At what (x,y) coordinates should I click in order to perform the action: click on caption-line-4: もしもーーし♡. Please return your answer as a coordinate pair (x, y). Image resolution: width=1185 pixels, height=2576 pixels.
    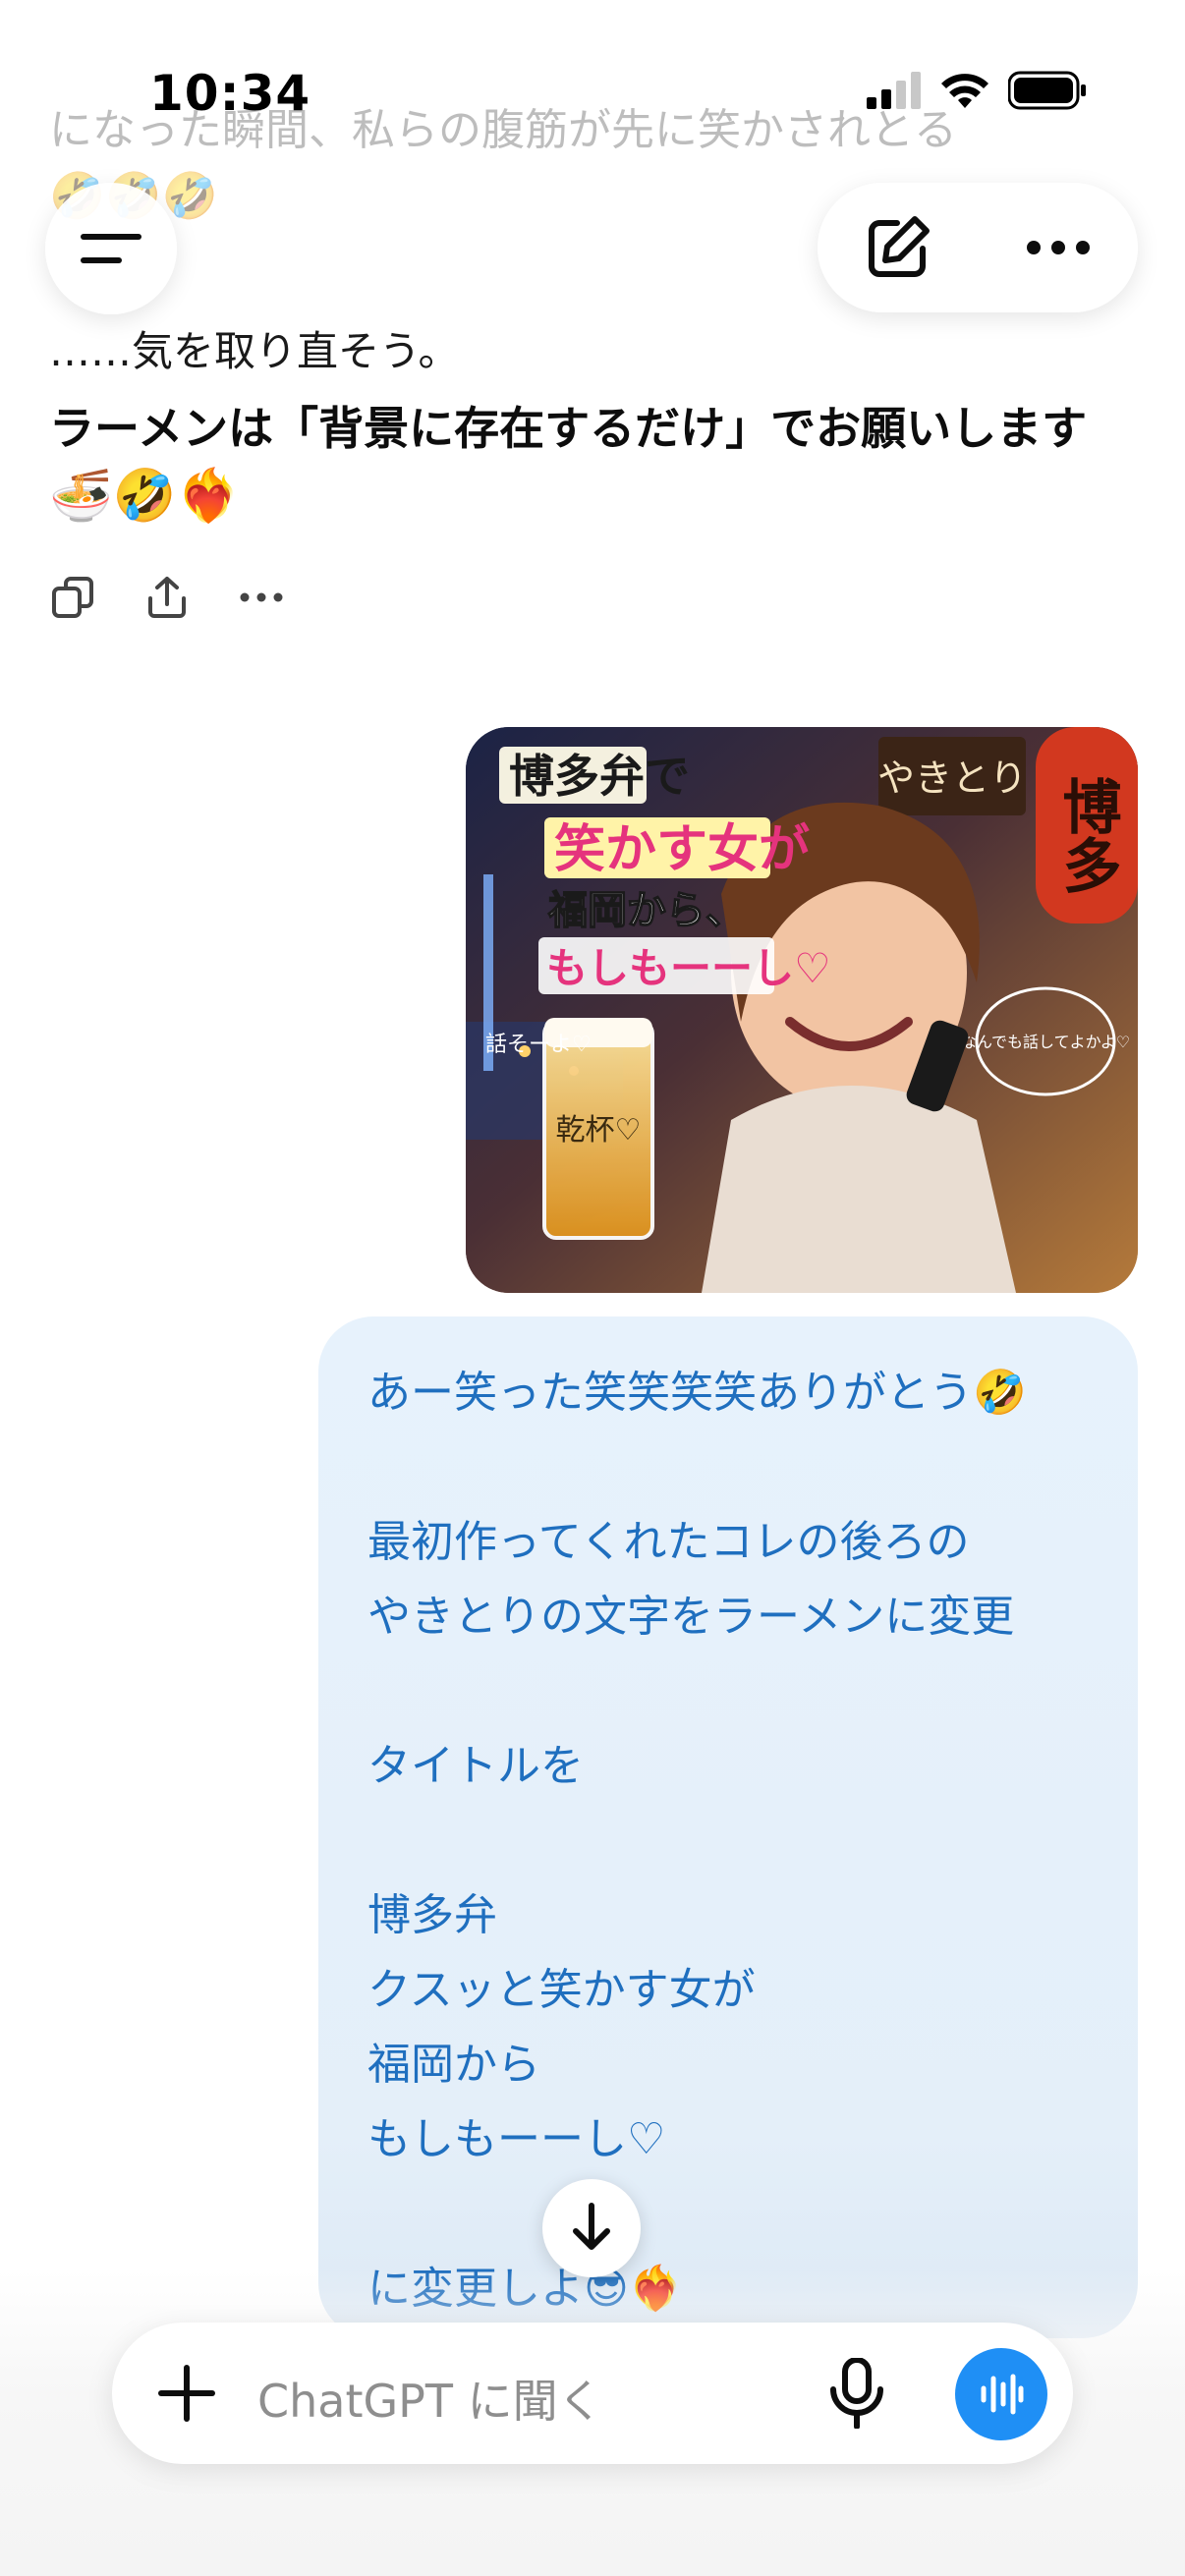
    Looking at the image, I should click on (689, 968).